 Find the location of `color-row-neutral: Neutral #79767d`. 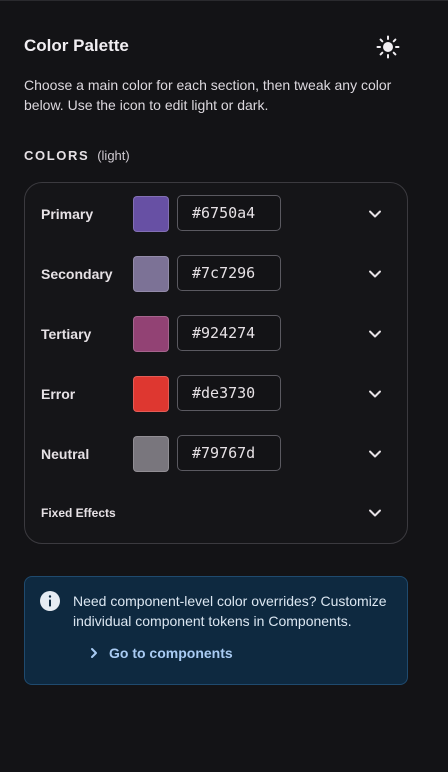

color-row-neutral: Neutral #79767d is located at coordinates (216, 454).